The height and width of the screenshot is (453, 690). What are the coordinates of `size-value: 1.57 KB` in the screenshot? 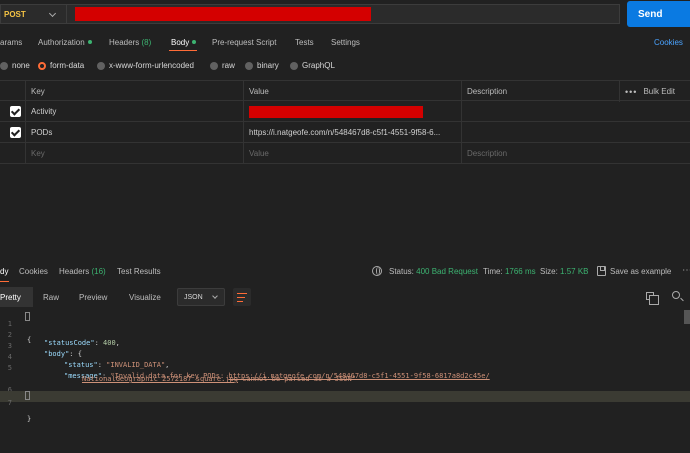 It's located at (574, 271).